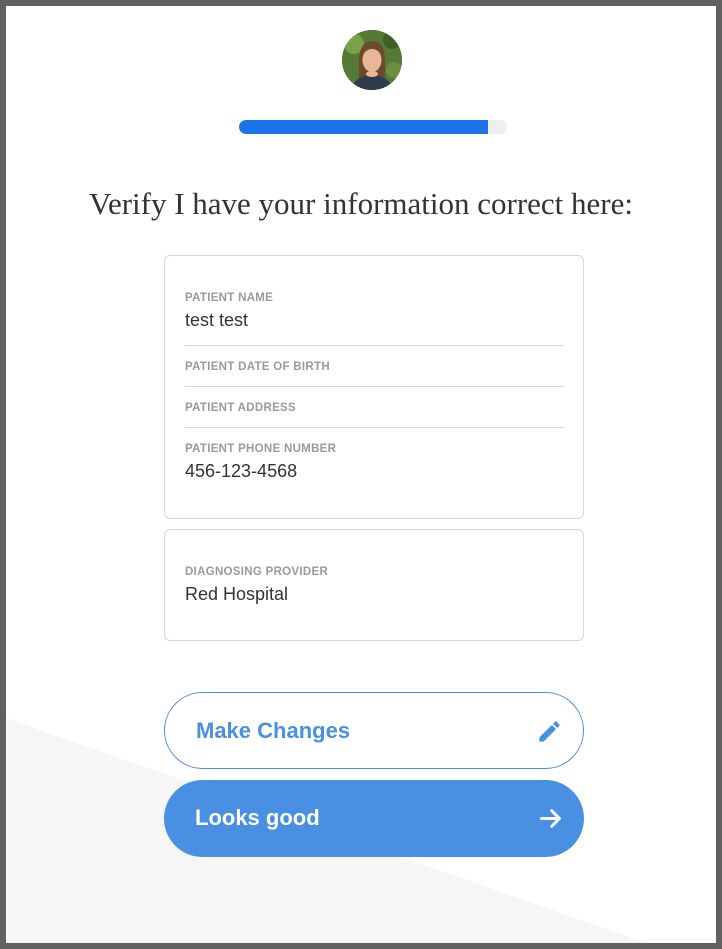 The width and height of the screenshot is (722, 949). What do you see at coordinates (217, 320) in the screenshot?
I see `patient-name-value: test test` at bounding box center [217, 320].